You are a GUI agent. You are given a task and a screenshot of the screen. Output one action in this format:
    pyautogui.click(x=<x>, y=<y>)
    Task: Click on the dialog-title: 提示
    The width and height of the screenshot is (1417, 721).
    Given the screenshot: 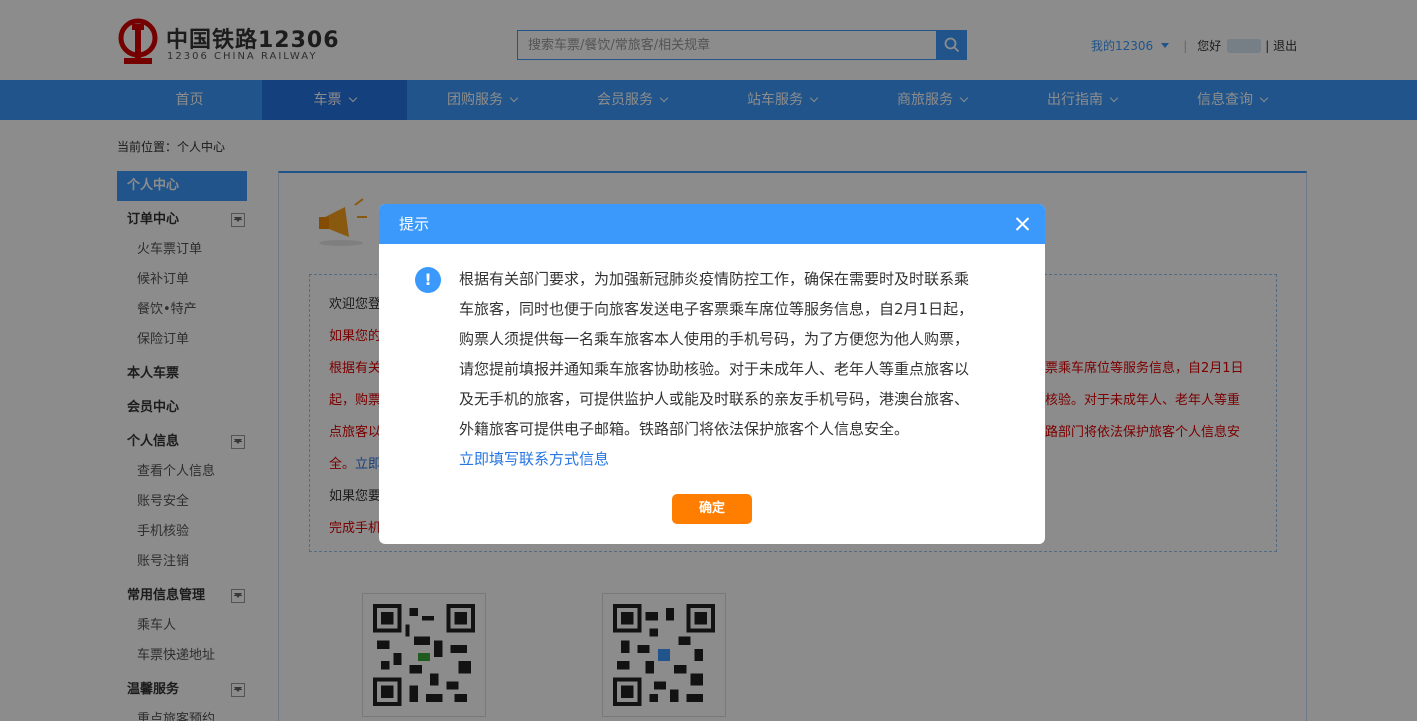 What is the action you would take?
    pyautogui.click(x=414, y=224)
    